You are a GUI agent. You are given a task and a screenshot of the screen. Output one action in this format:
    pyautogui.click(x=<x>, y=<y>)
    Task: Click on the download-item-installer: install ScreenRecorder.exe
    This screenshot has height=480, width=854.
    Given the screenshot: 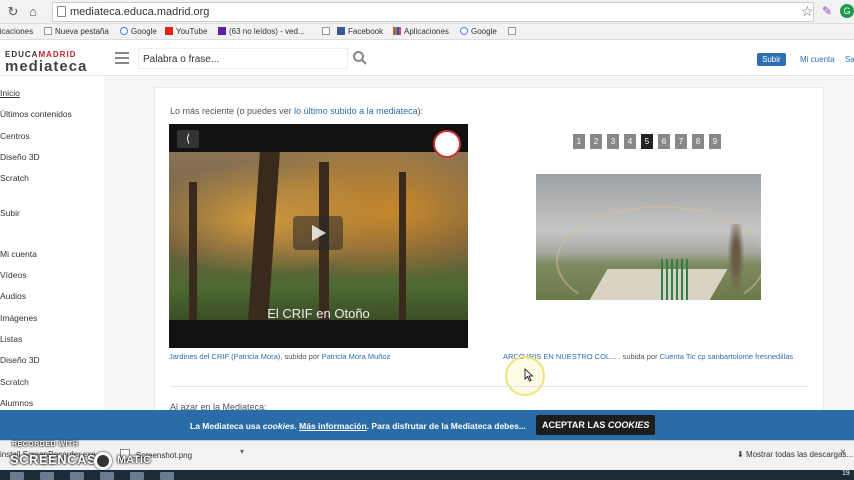 What is the action you would take?
    pyautogui.click(x=48, y=454)
    